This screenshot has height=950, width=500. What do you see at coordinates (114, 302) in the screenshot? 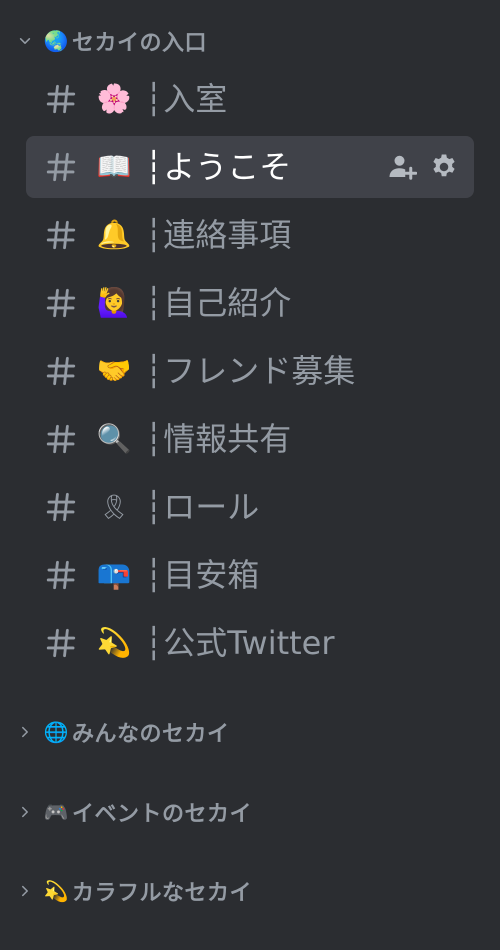
I see `raising-hand-icon: 🙋‍♀️` at bounding box center [114, 302].